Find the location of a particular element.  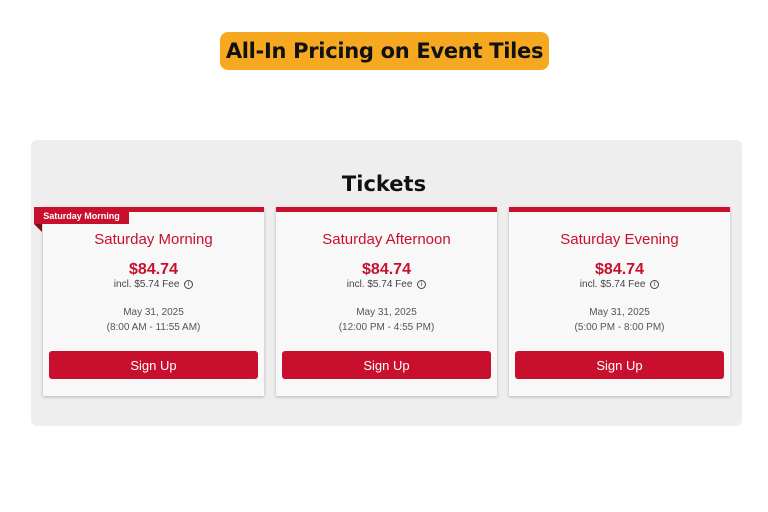

card-title: Saturday Afternoon is located at coordinates (386, 239).